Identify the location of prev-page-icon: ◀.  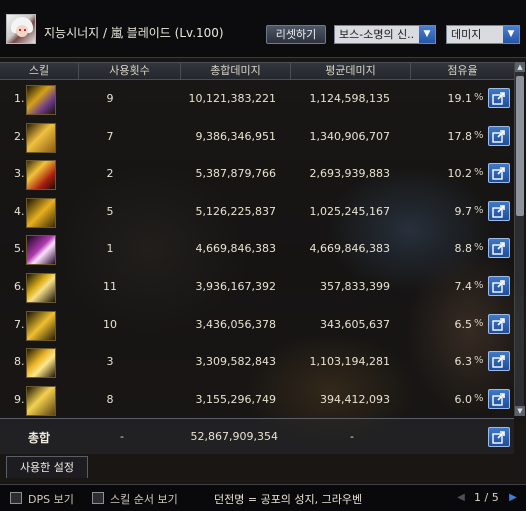
(461, 498).